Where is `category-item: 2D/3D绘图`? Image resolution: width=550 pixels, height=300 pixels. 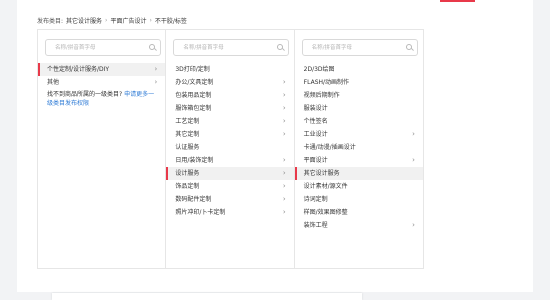 category-item: 2D/3D绘图 is located at coordinates (359, 69).